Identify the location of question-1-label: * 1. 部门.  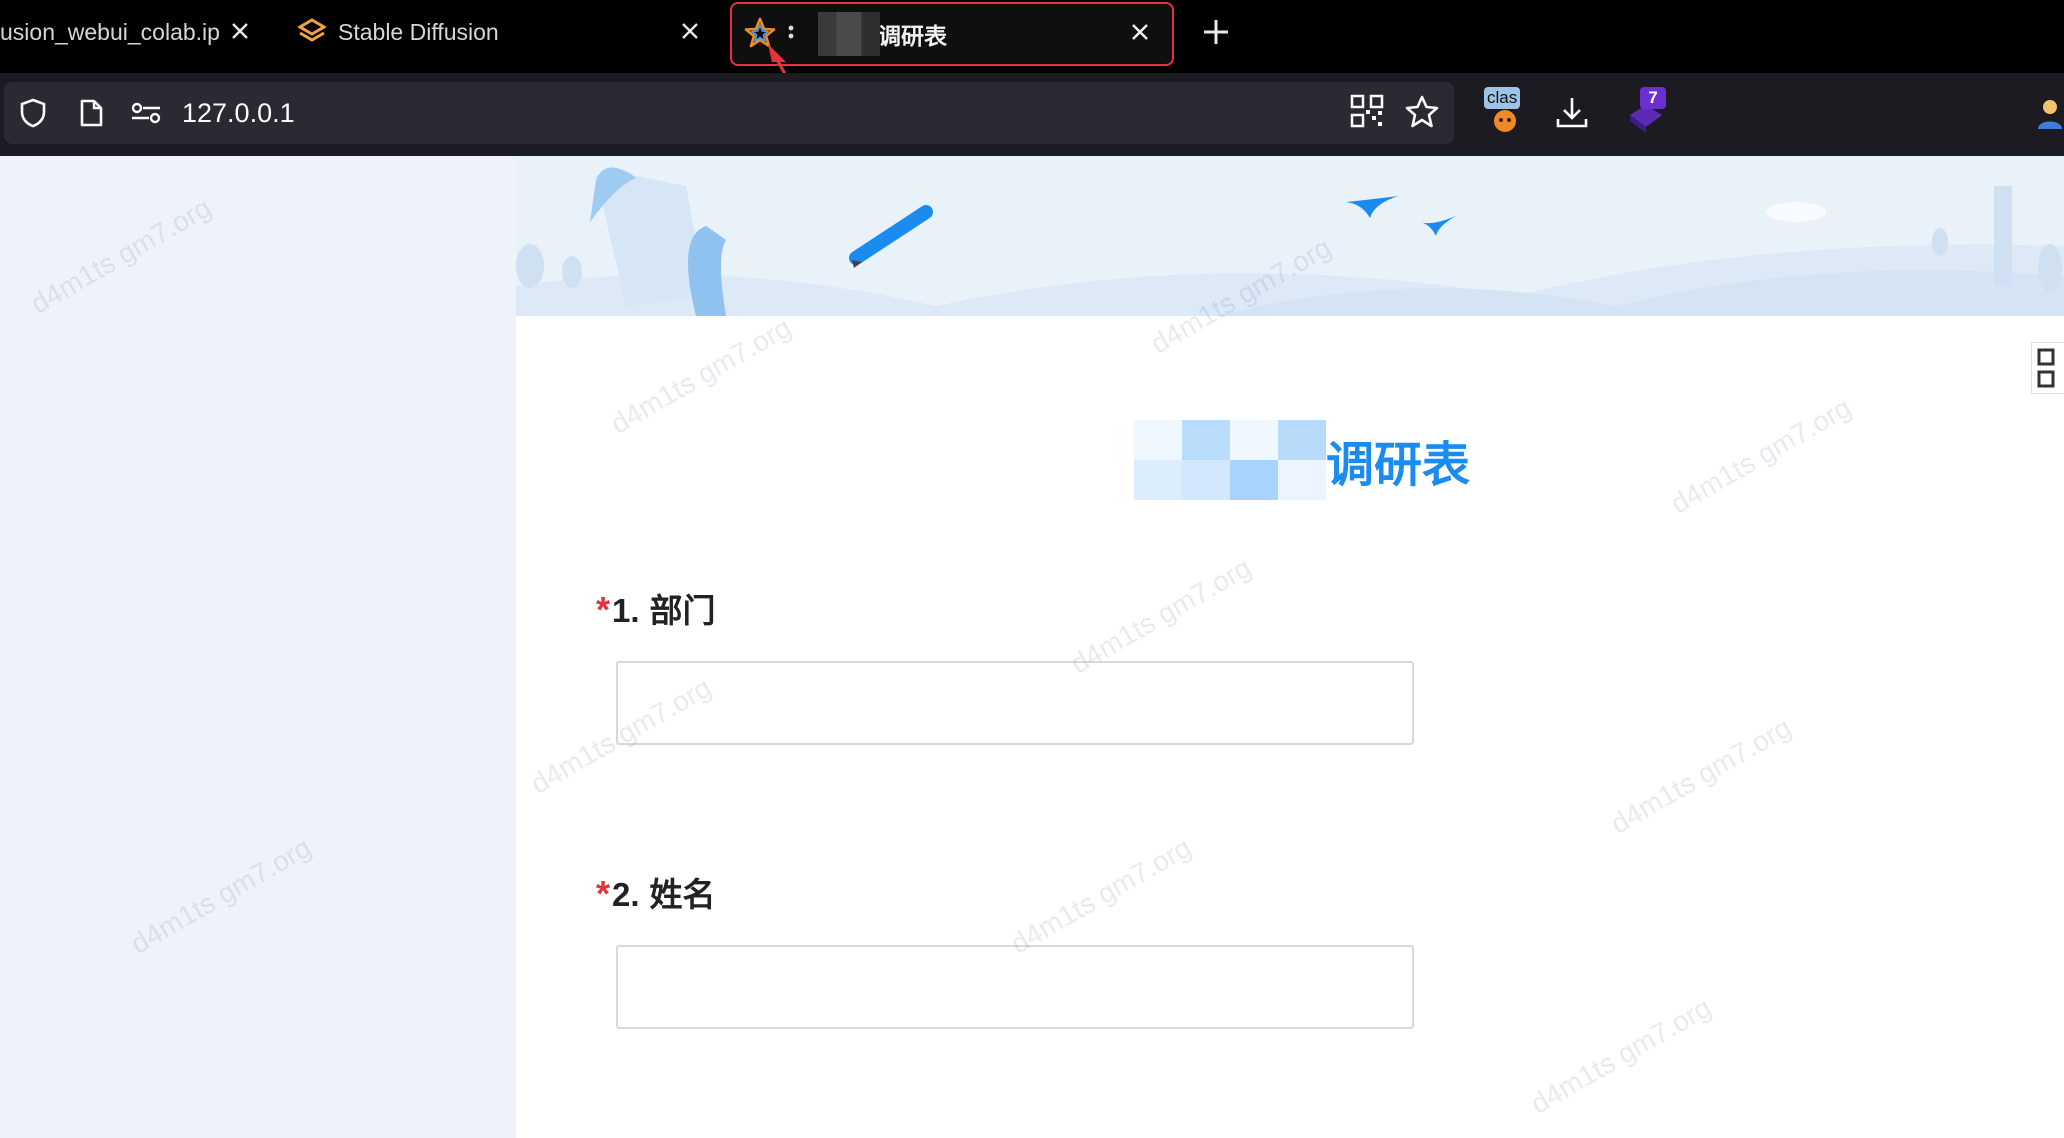
(656, 608).